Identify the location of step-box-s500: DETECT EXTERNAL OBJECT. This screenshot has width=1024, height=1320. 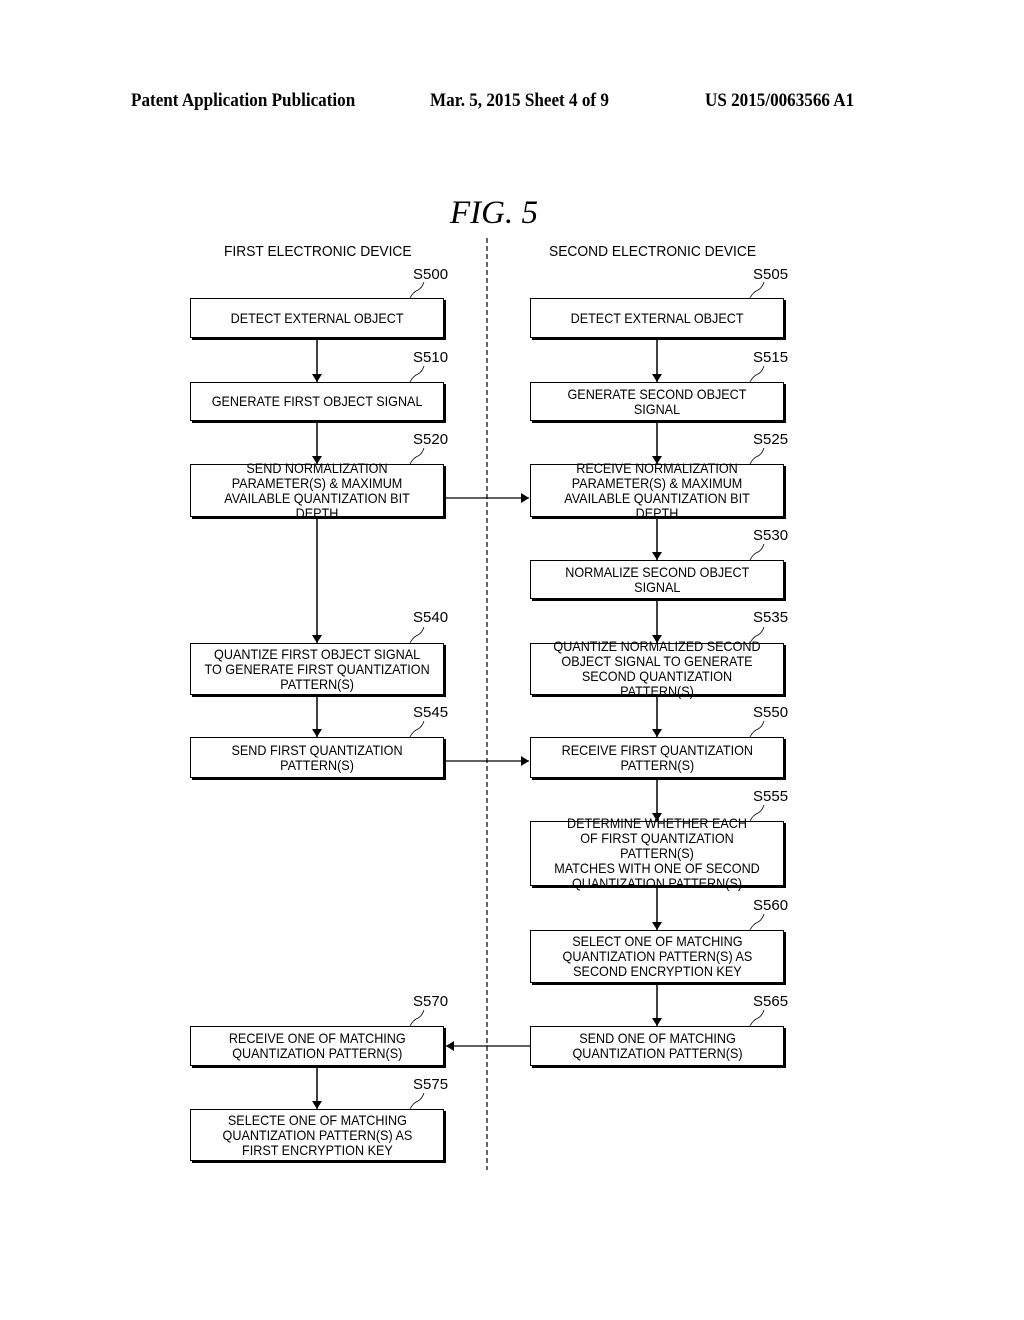
(317, 318).